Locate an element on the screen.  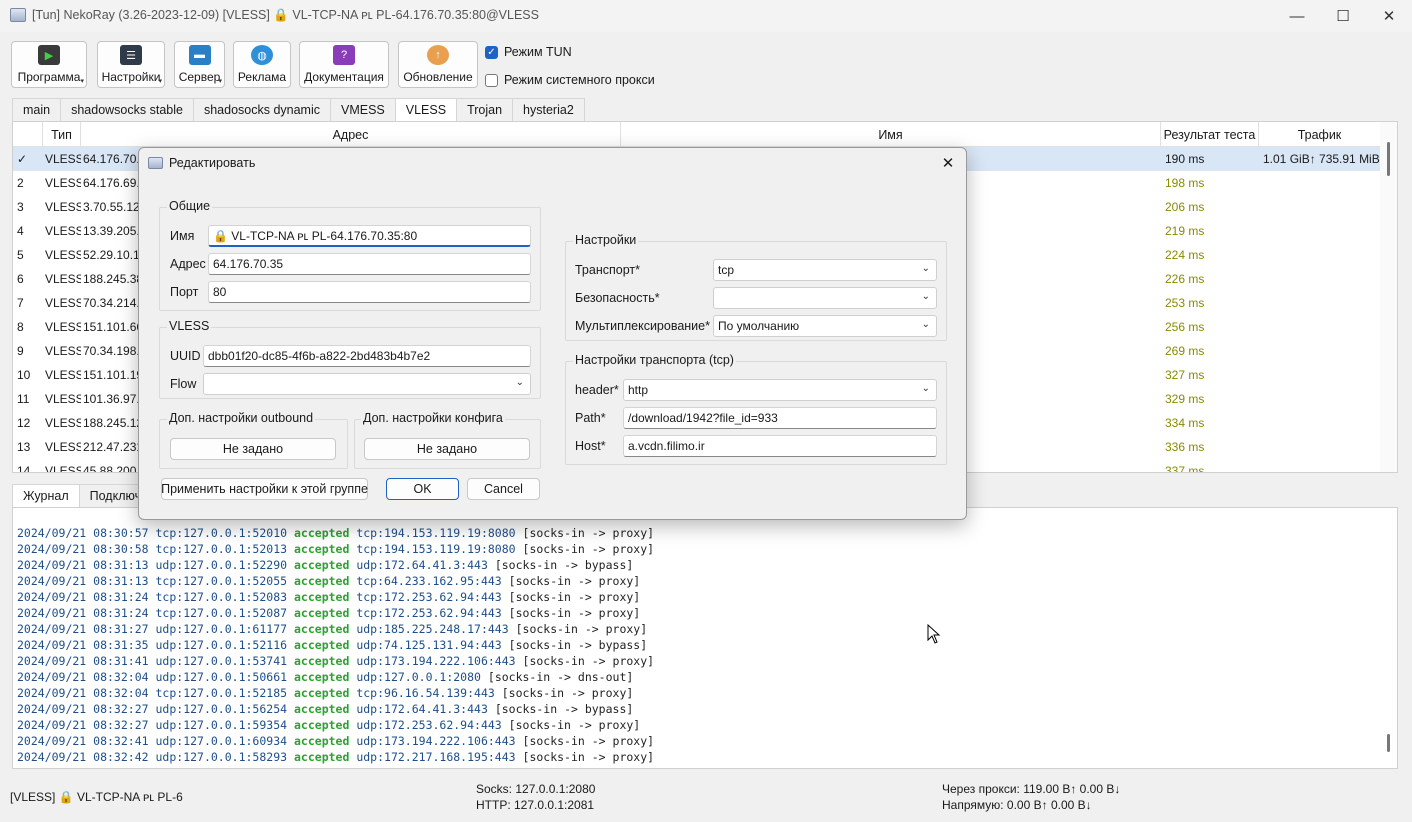
header-select: http ⌄ is located at coordinates (780, 390).